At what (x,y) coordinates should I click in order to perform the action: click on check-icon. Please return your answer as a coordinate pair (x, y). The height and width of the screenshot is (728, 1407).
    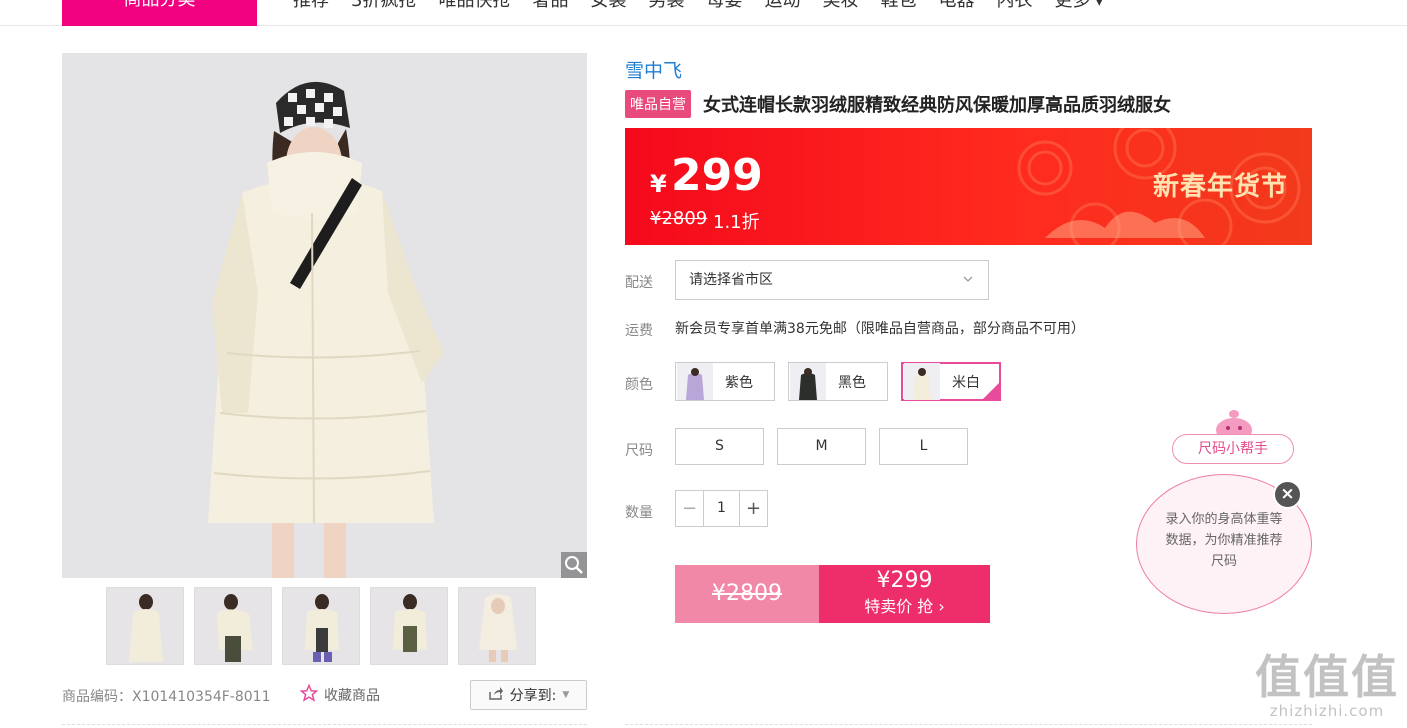
    Looking at the image, I should click on (991, 391).